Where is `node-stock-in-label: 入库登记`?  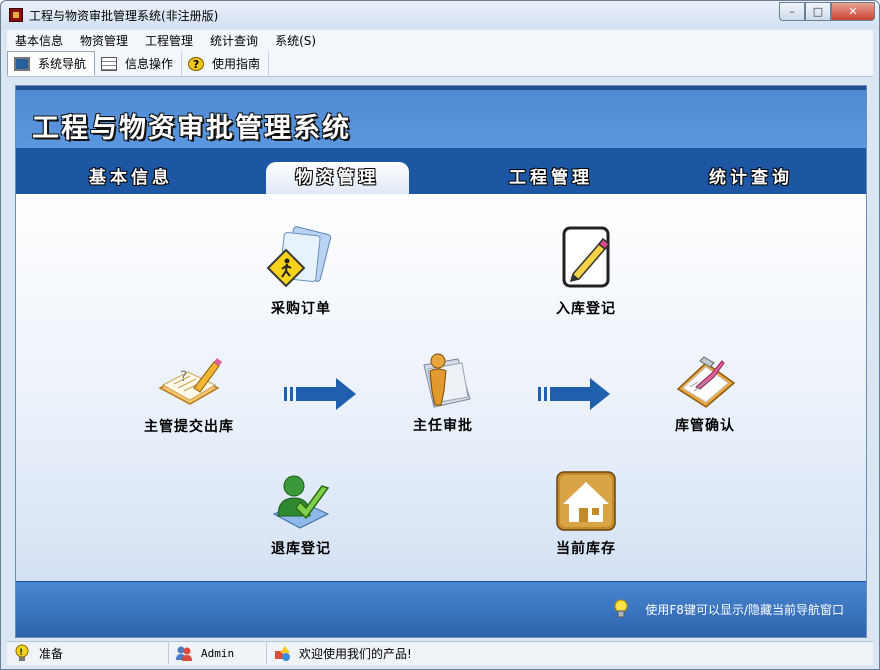 node-stock-in-label: 入库登记 is located at coordinates (586, 309).